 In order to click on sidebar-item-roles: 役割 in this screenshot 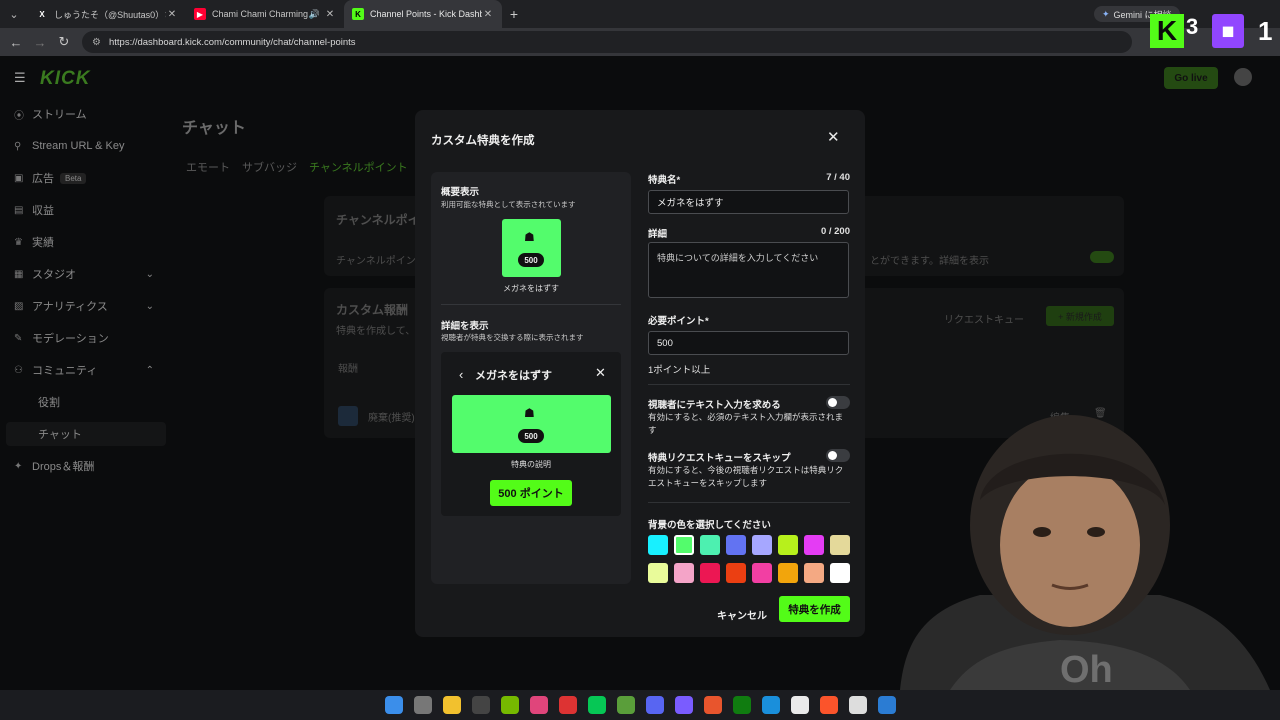, I will do `click(102, 402)`.